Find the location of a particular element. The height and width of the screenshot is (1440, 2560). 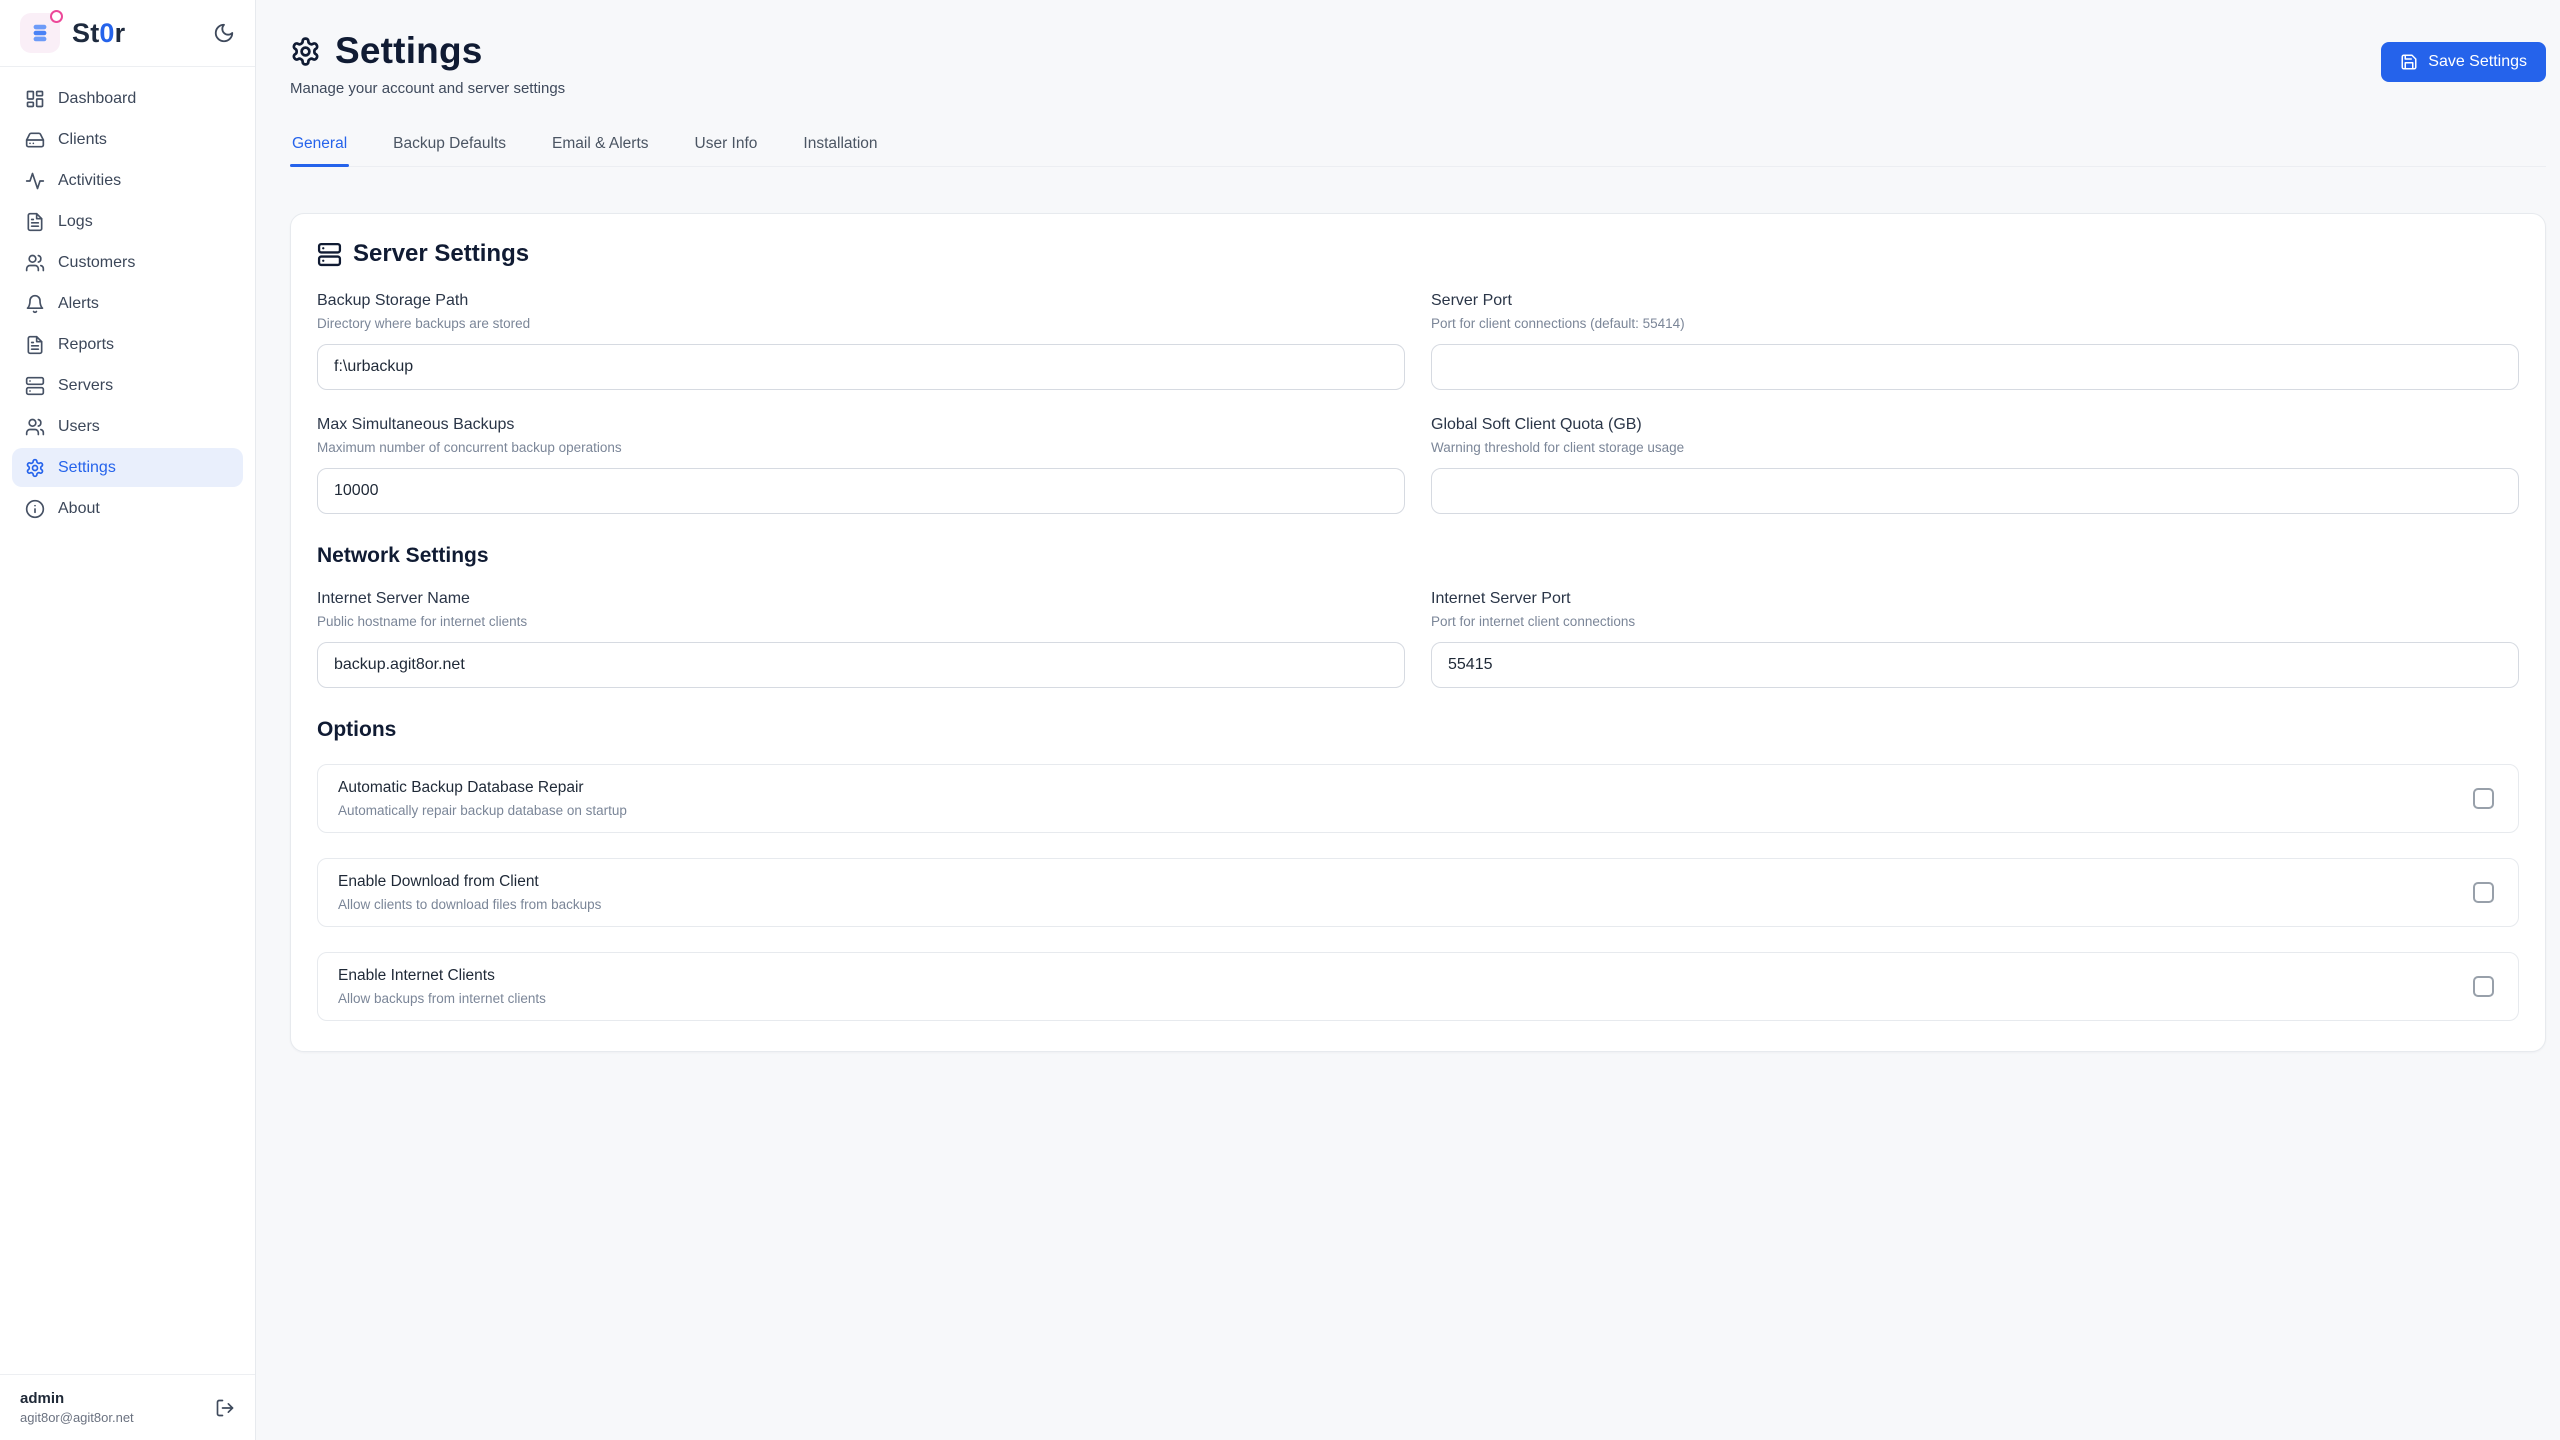

field-label: Internet Server Name is located at coordinates (393, 598).